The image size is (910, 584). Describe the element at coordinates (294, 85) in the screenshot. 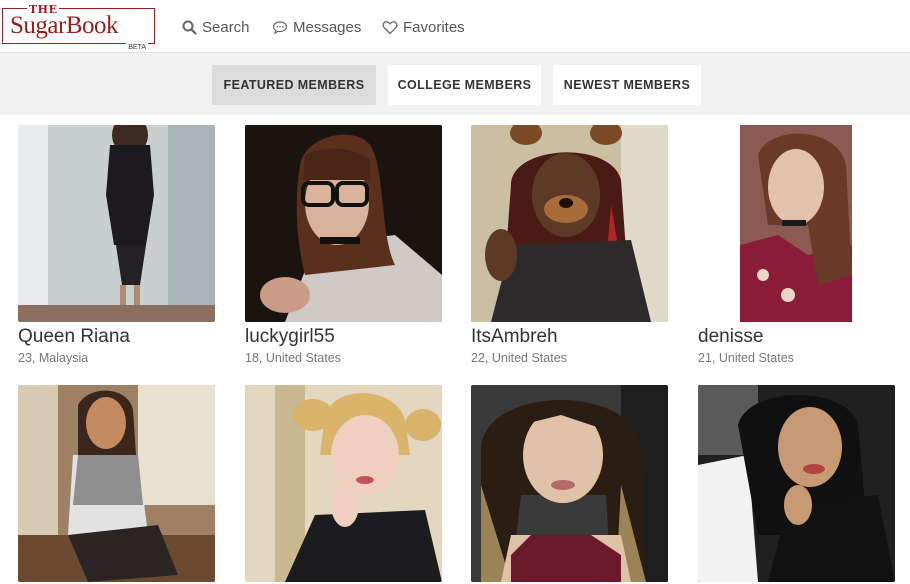

I see `tab-featured-members: FEATURED MEMBERS` at that location.